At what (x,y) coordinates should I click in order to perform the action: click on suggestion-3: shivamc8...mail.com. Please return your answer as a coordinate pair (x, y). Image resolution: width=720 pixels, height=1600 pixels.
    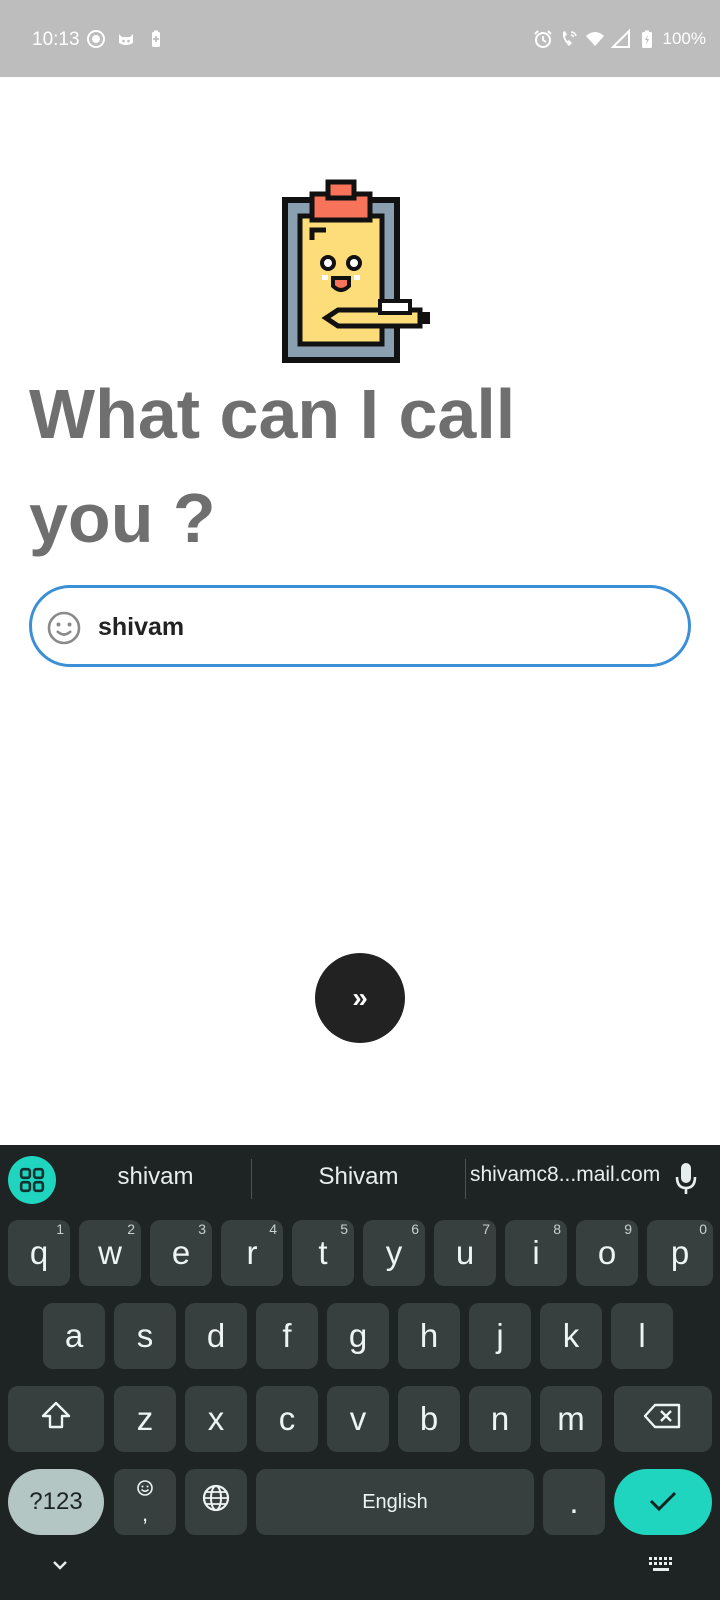
    Looking at the image, I should click on (565, 1180).